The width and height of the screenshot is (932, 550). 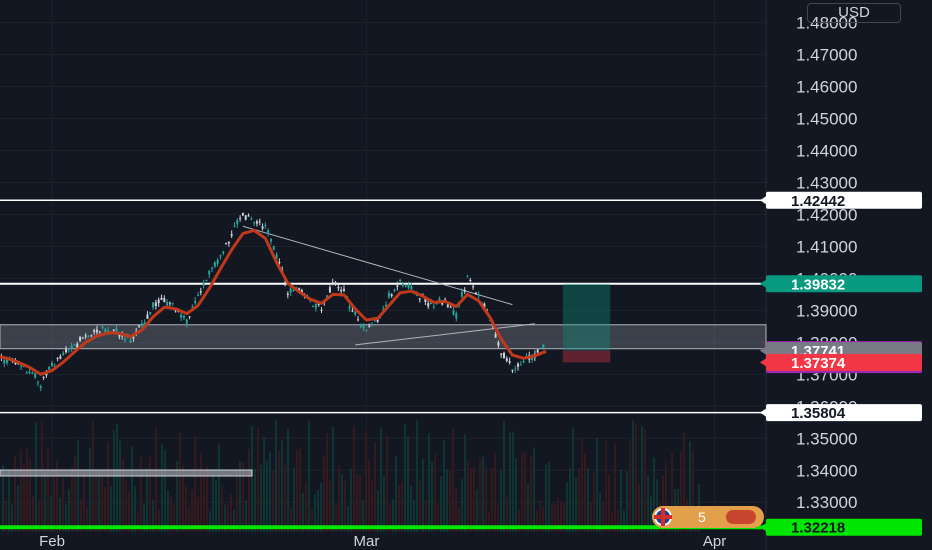 I want to click on events-badge: 5, so click(x=708, y=517).